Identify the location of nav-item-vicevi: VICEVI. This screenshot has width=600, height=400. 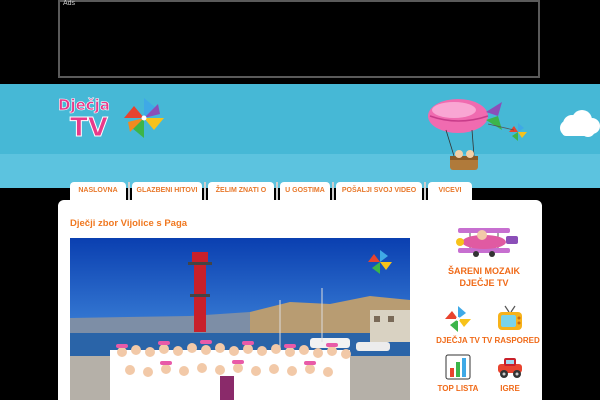
(450, 191).